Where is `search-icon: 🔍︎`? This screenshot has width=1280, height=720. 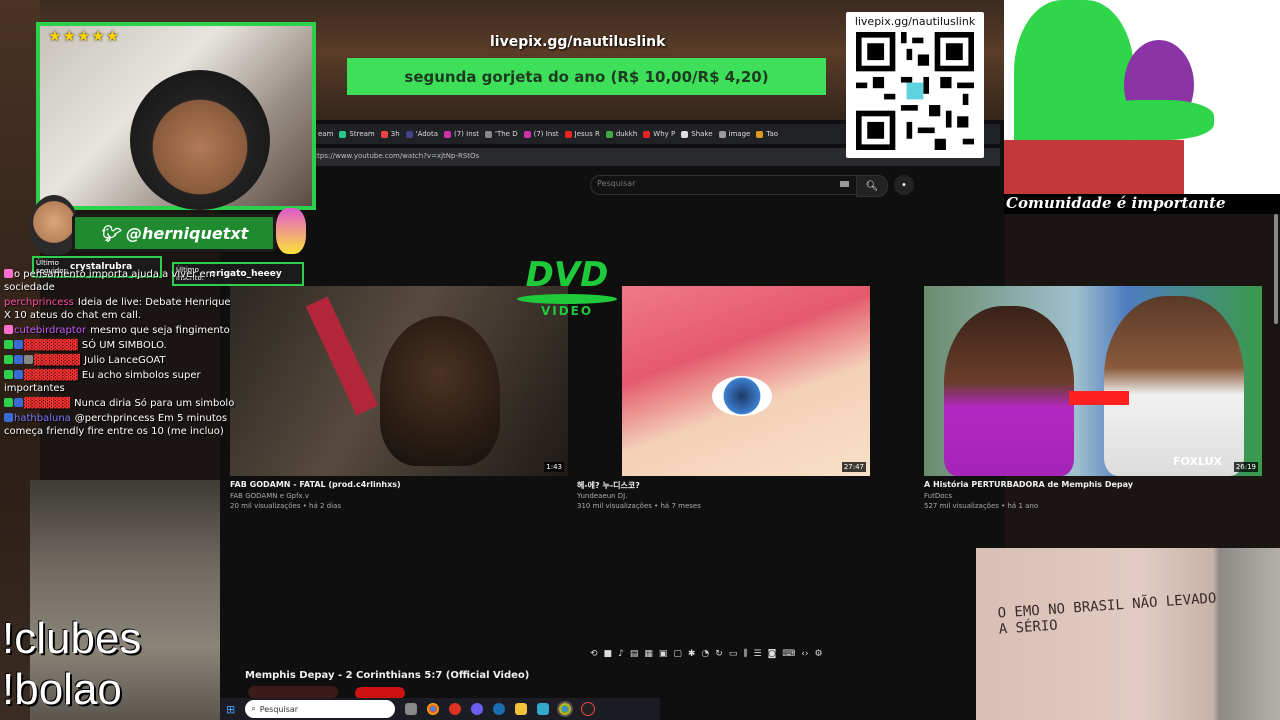
search-icon: 🔍︎ is located at coordinates (872, 186).